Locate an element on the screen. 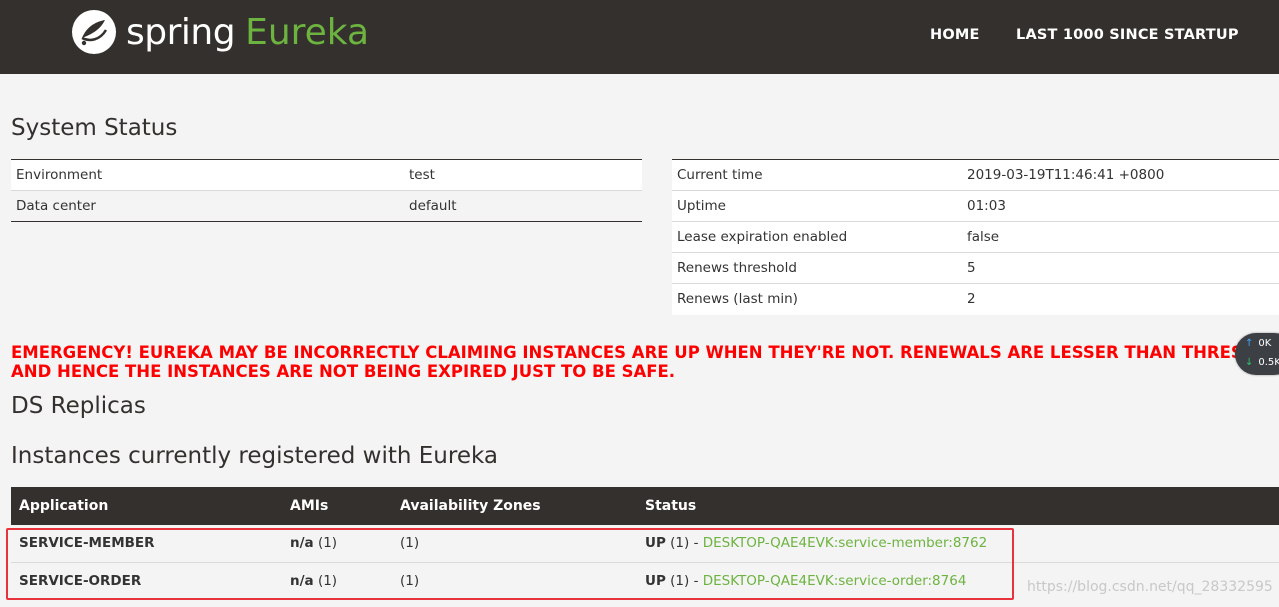 Image resolution: width=1279 pixels, height=607 pixels. ds-replicas-heading: DS Replicas is located at coordinates (78, 406).